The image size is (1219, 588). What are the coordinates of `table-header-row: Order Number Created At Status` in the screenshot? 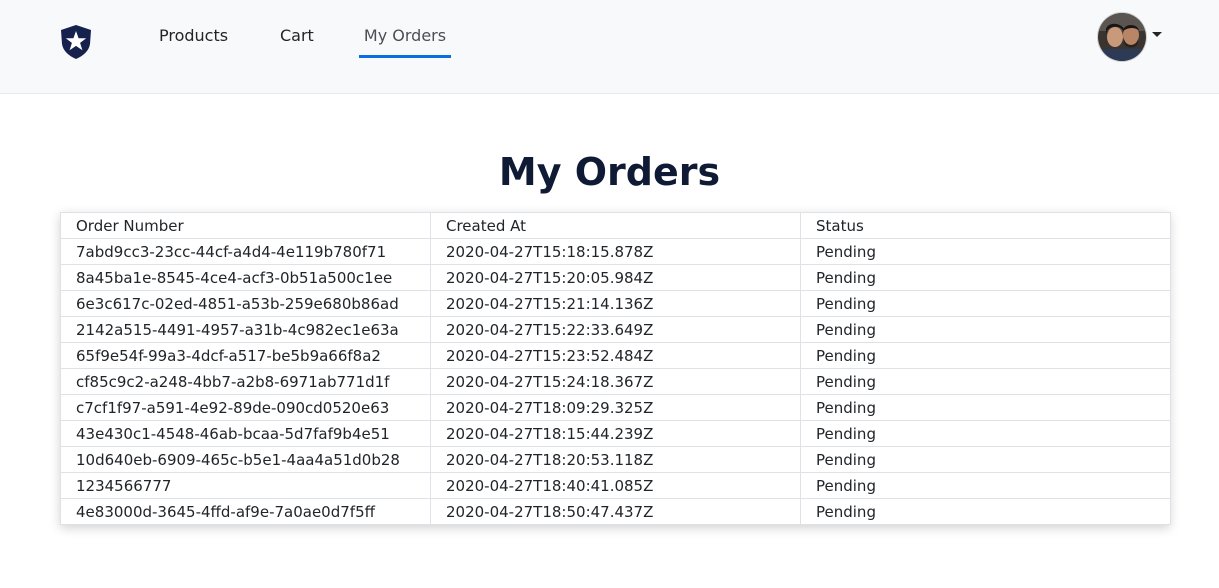 It's located at (615, 225).